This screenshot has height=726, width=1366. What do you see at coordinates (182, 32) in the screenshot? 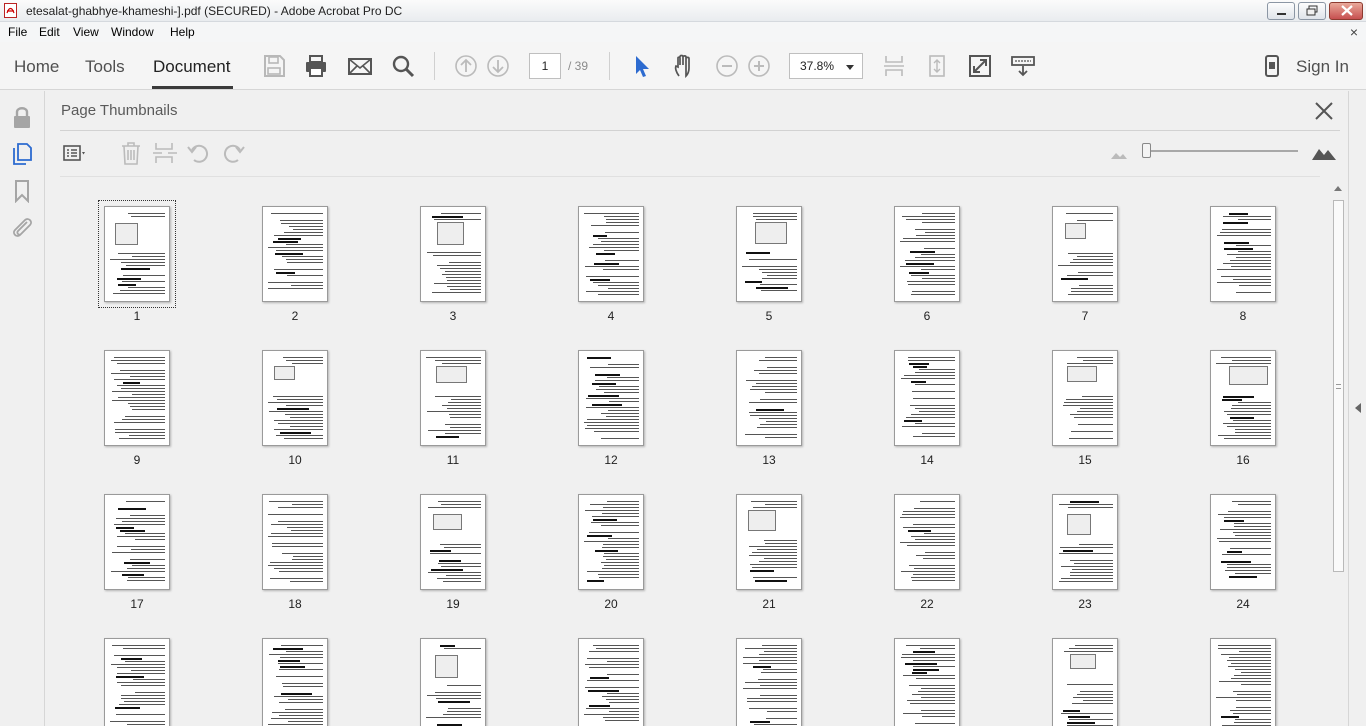
I see `menu-help: Help` at bounding box center [182, 32].